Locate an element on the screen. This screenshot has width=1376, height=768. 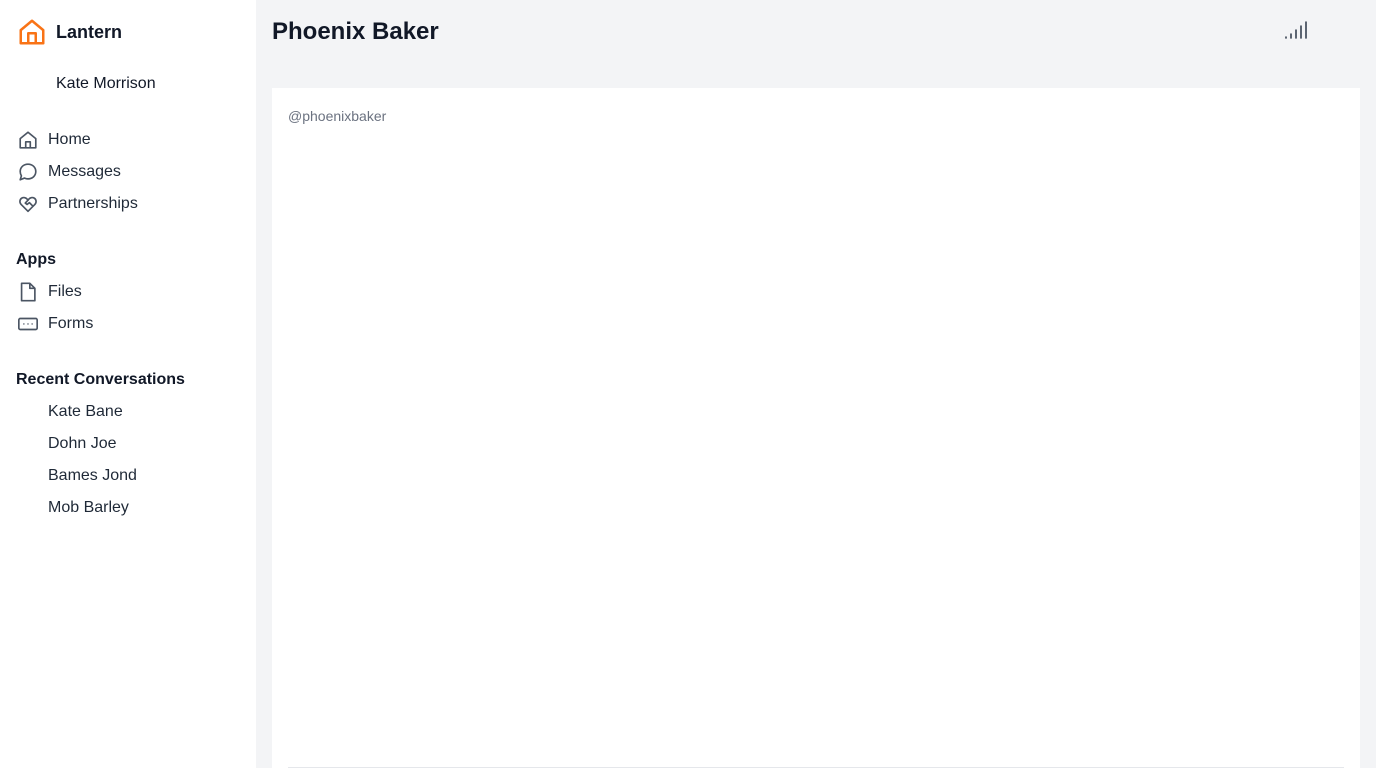
apps-section-title: Apps is located at coordinates (36, 259).